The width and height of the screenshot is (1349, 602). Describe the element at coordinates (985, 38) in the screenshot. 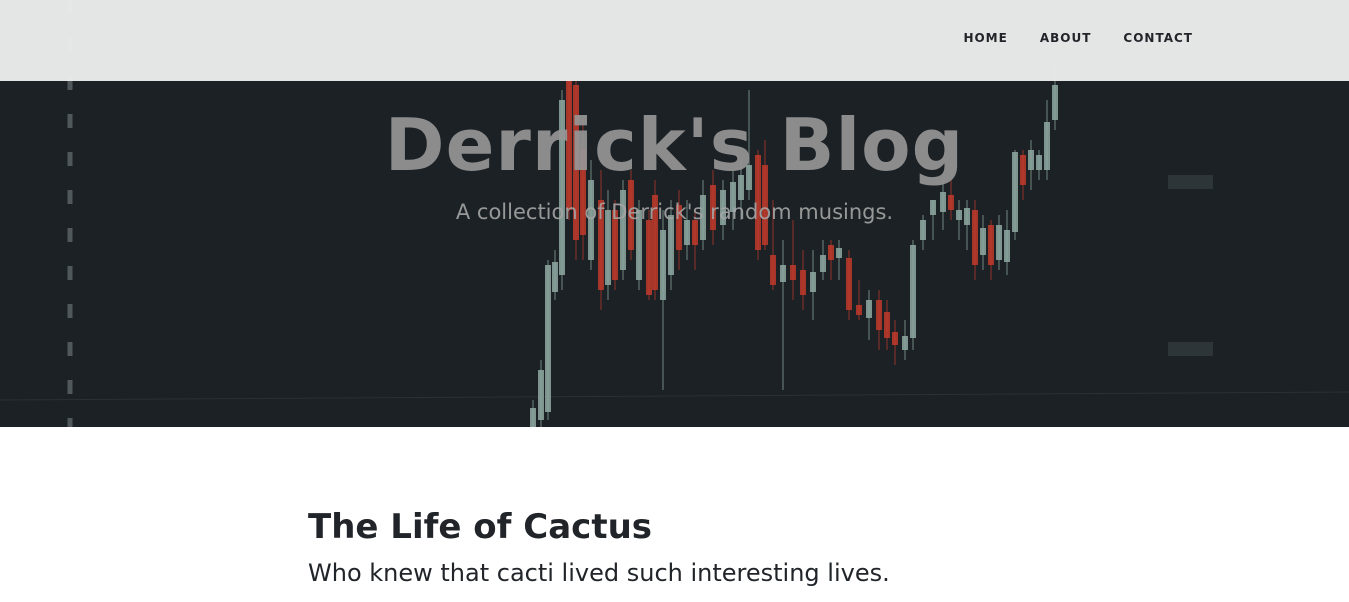

I see `nav-home-link: HOME` at that location.